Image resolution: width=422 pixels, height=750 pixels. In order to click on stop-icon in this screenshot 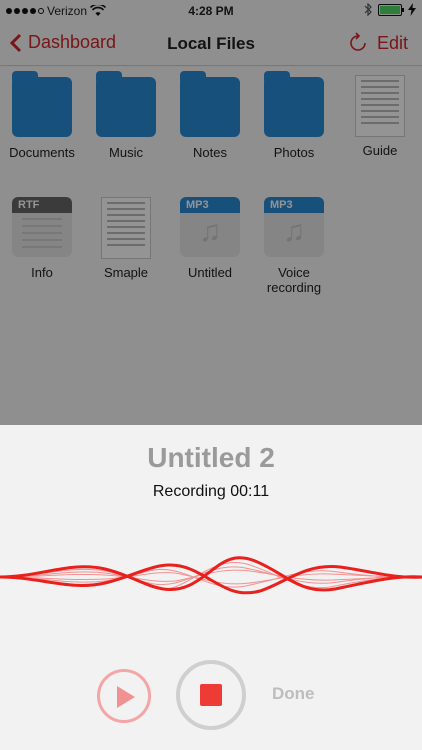, I will do `click(211, 695)`.